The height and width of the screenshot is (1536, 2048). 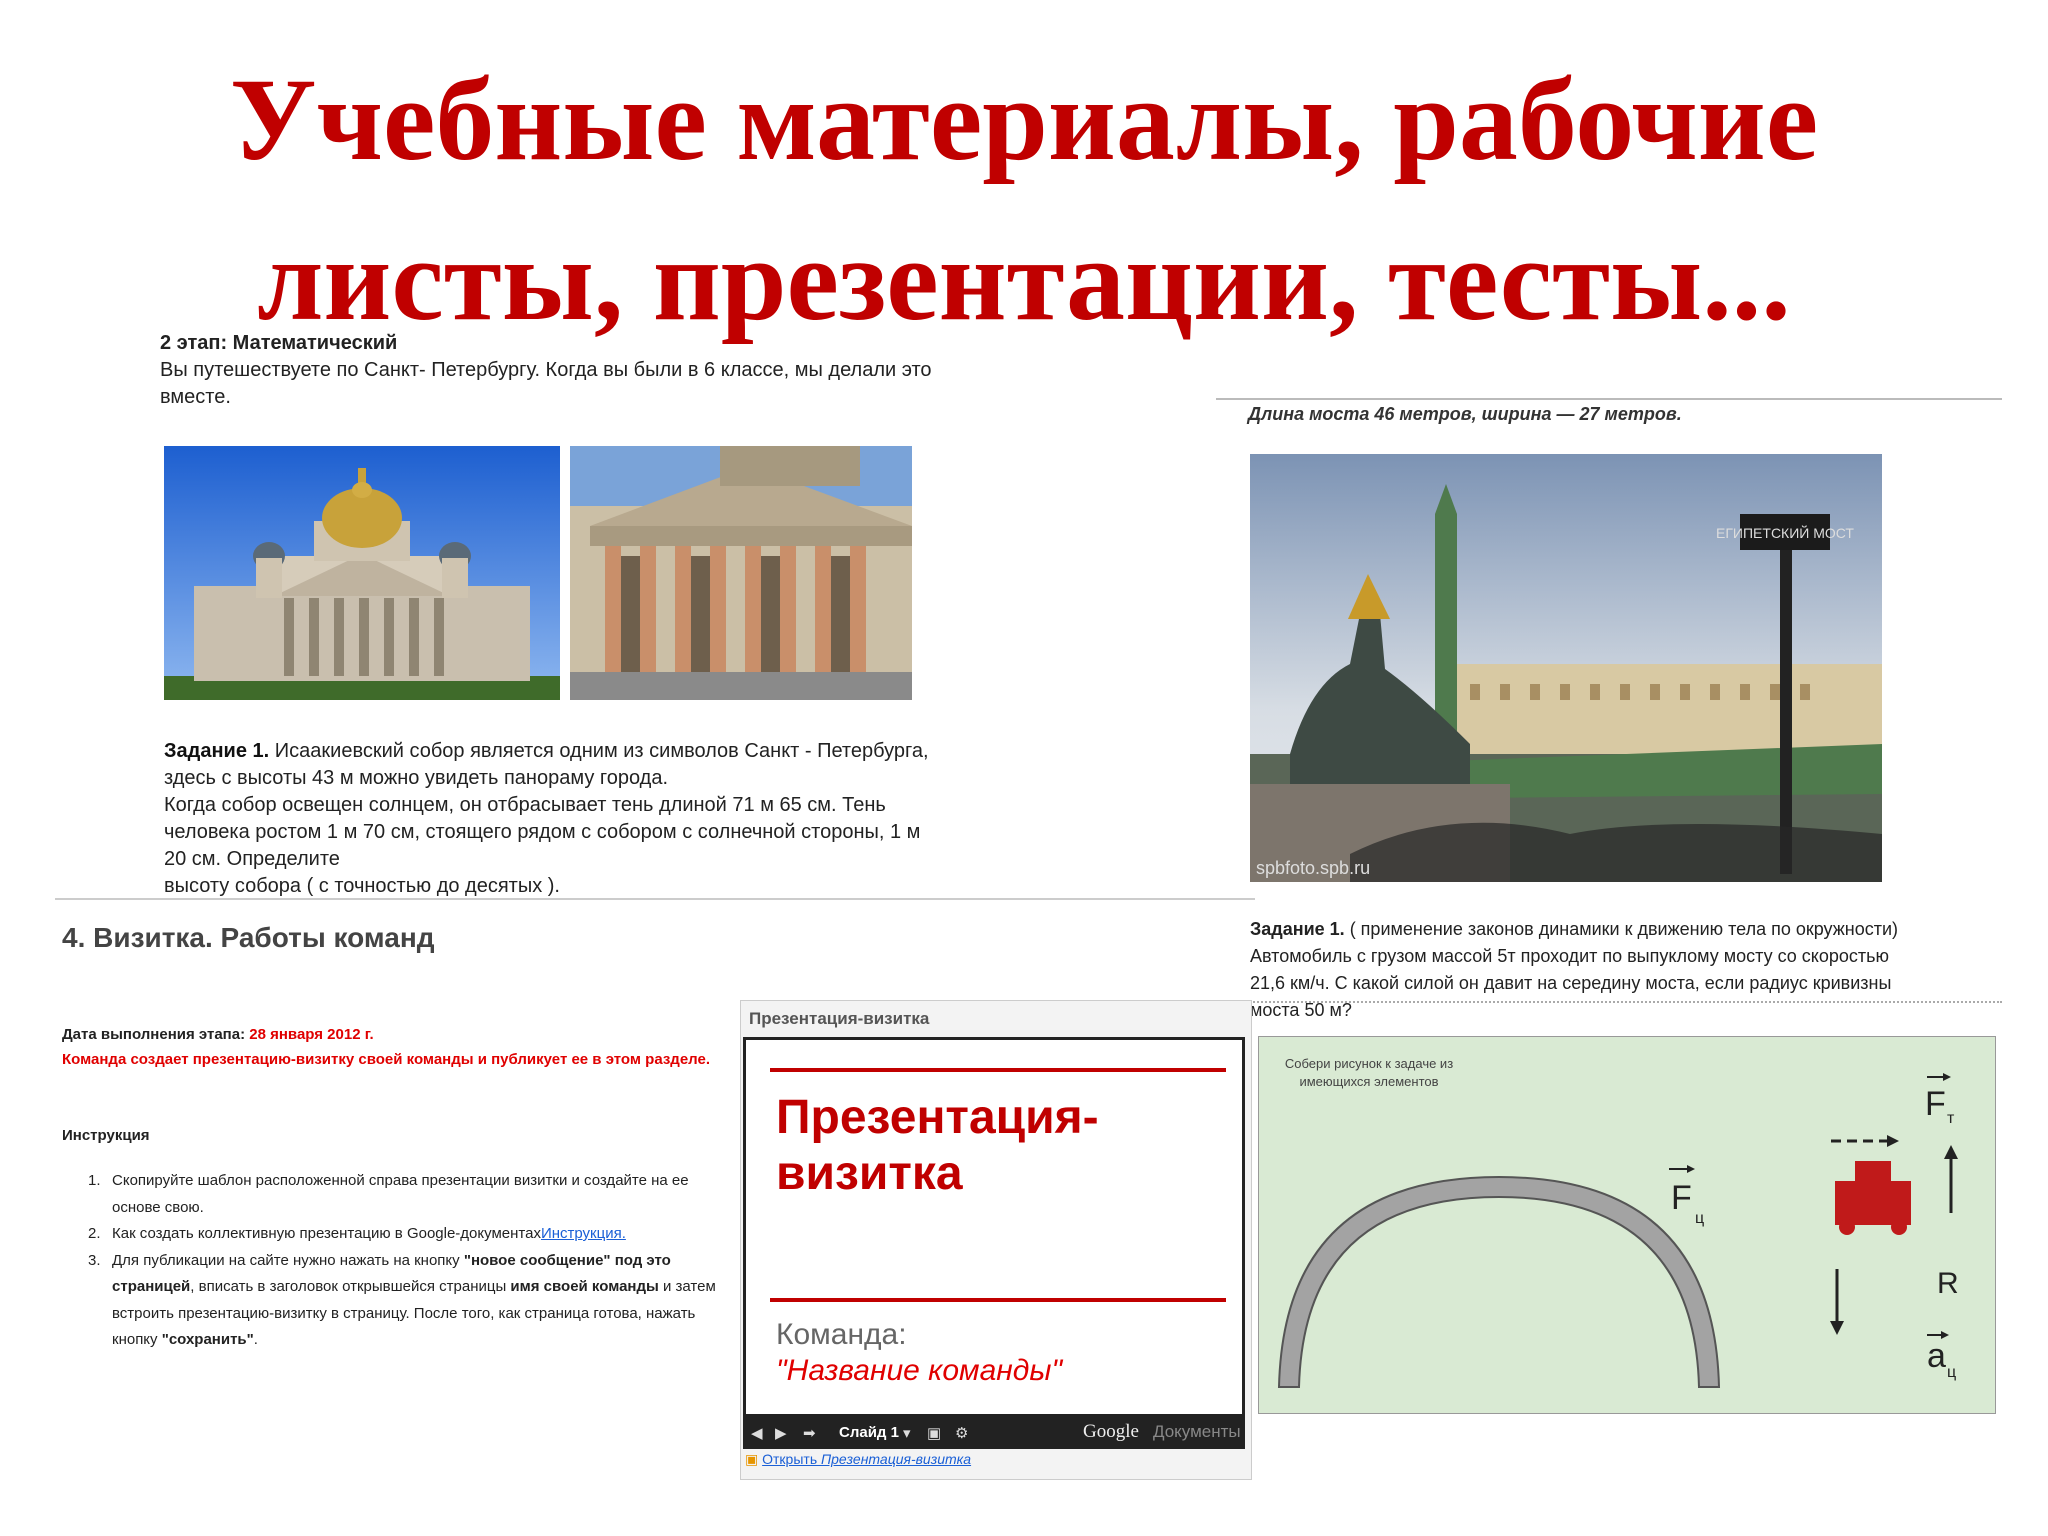 What do you see at coordinates (757, 1433) in the screenshot?
I see `prev-slide-icon: ◀` at bounding box center [757, 1433].